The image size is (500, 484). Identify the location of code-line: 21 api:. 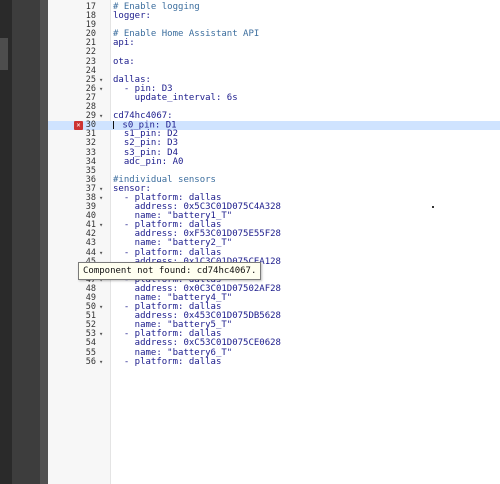
(274, 43).